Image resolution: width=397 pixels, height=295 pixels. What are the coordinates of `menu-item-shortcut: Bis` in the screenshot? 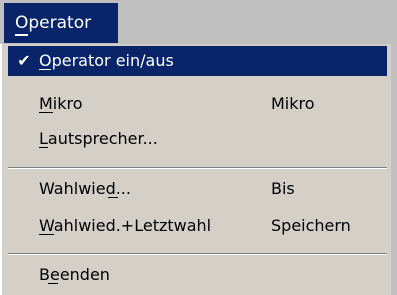 It's located at (283, 188).